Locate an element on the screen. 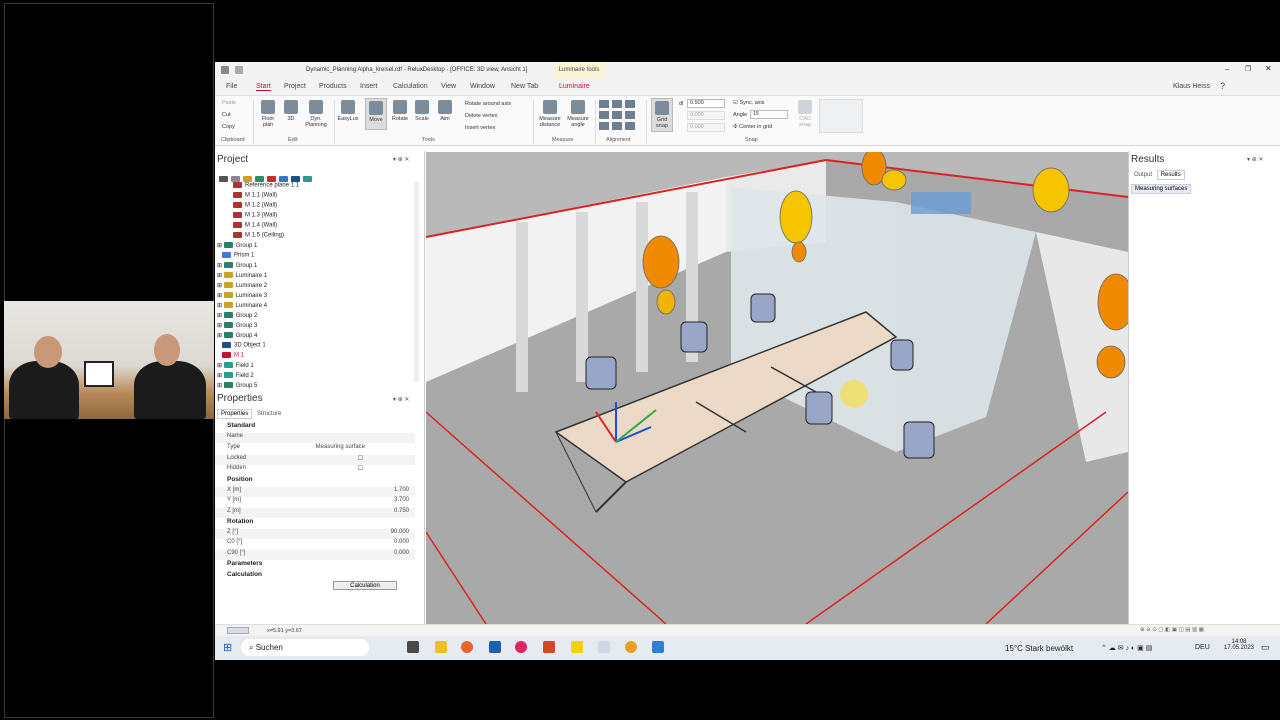 This screenshot has width=1280, height=720. angle-input: 15 is located at coordinates (769, 114).